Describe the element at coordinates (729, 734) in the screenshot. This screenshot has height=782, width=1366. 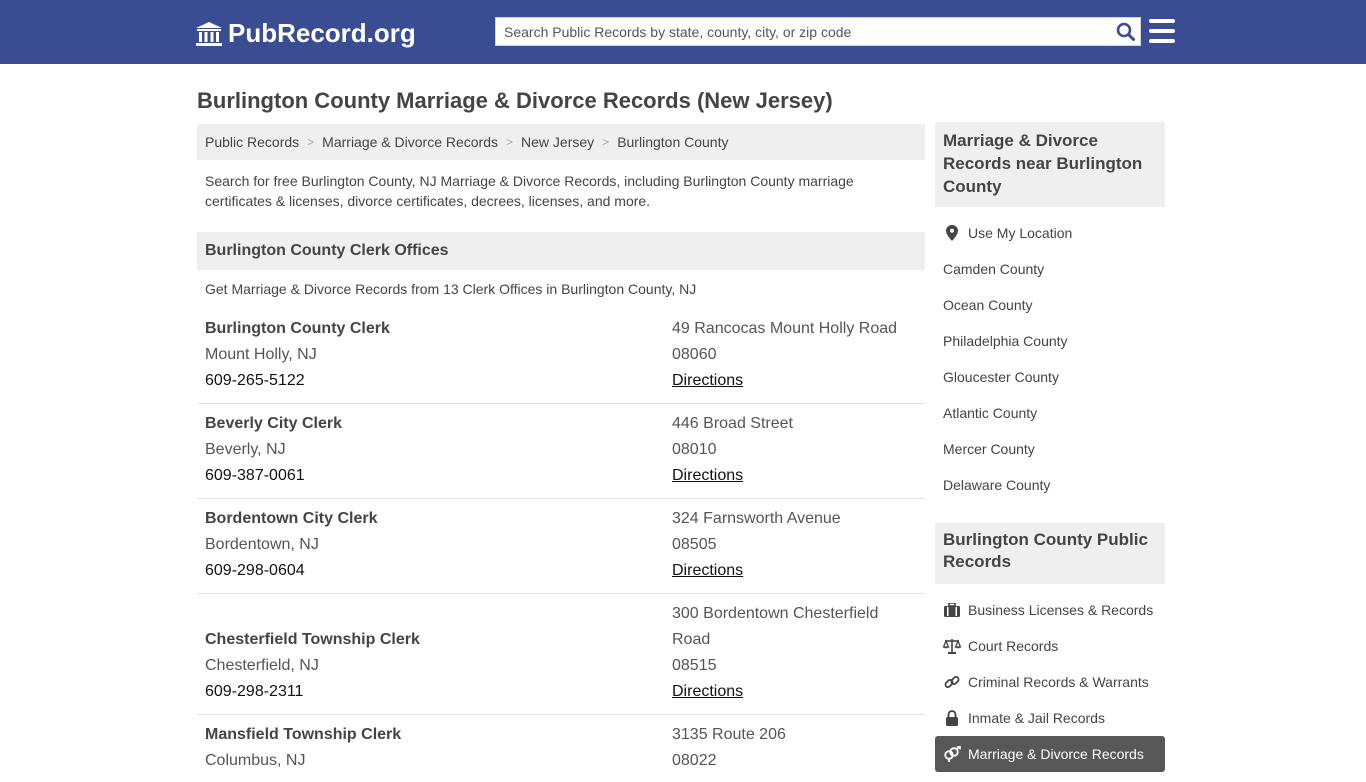
I see `office-address: 3135 Route 206` at that location.